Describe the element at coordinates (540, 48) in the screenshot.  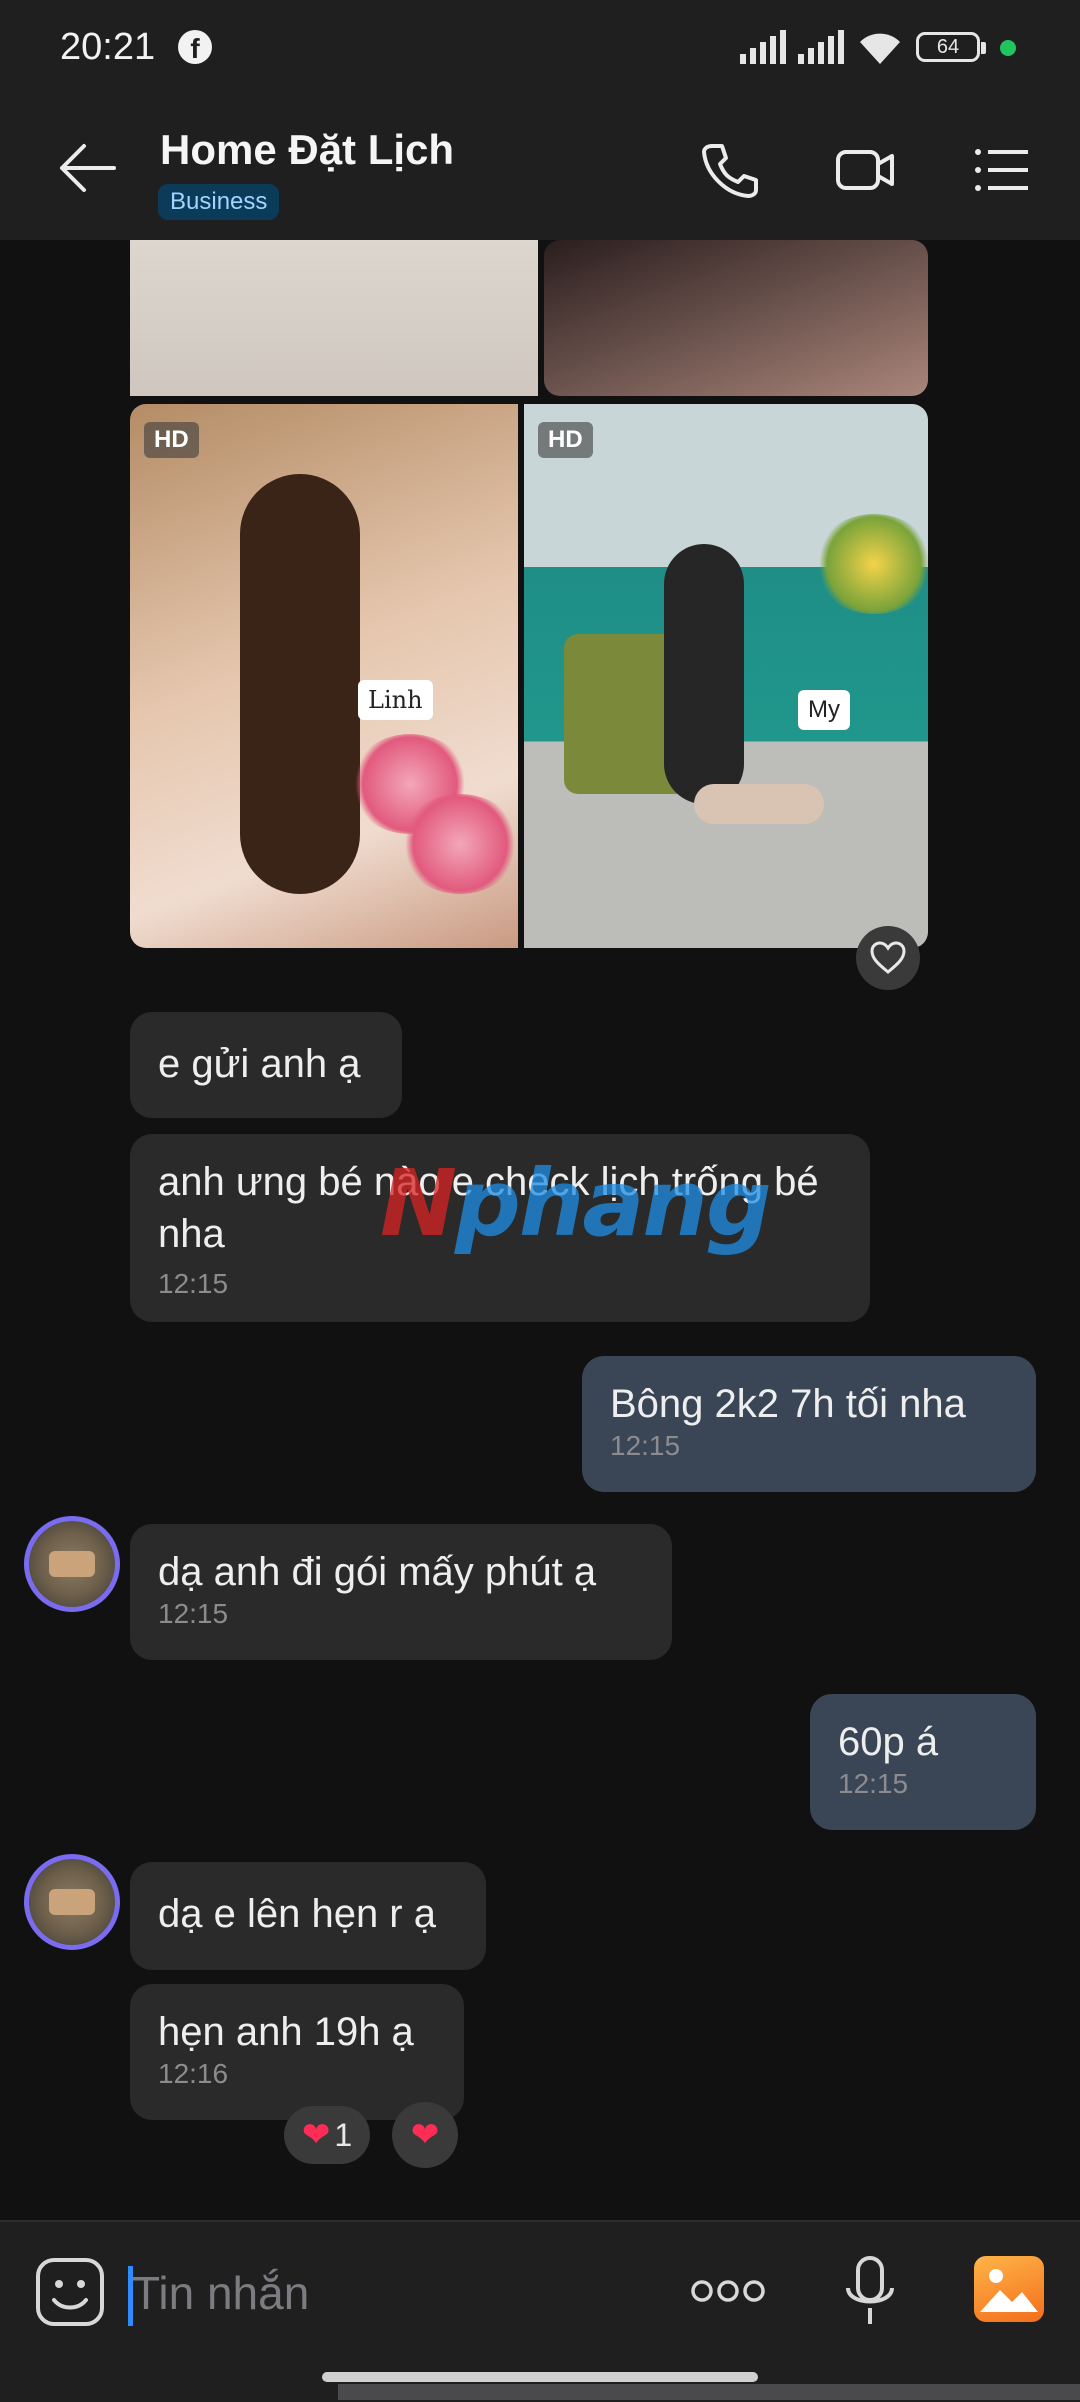
I see `status-bar: 20:21 f 64` at that location.